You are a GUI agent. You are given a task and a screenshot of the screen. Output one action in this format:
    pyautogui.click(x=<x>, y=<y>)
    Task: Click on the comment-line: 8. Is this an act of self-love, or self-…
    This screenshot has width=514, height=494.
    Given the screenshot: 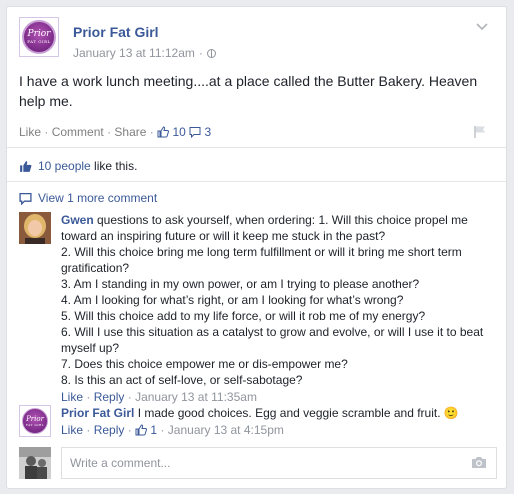 What is the action you would take?
    pyautogui.click(x=182, y=380)
    